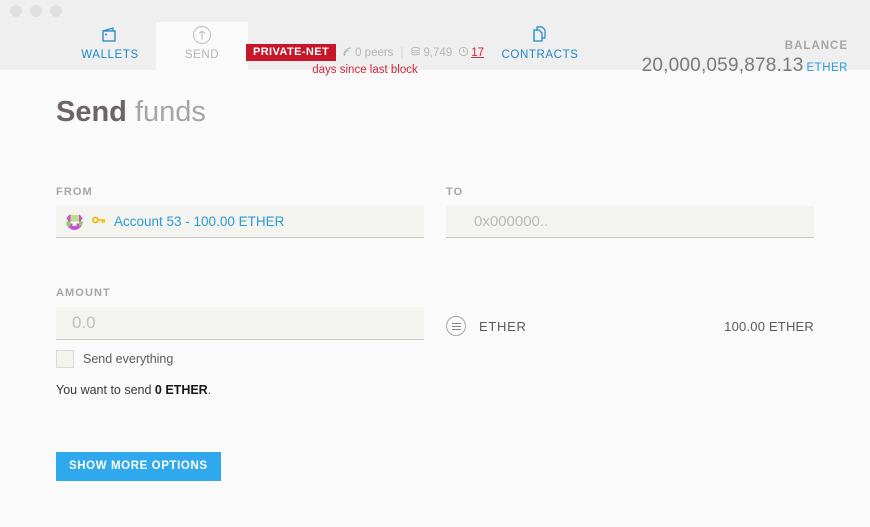 This screenshot has width=870, height=527. I want to click on page-title: Send funds, so click(435, 112).